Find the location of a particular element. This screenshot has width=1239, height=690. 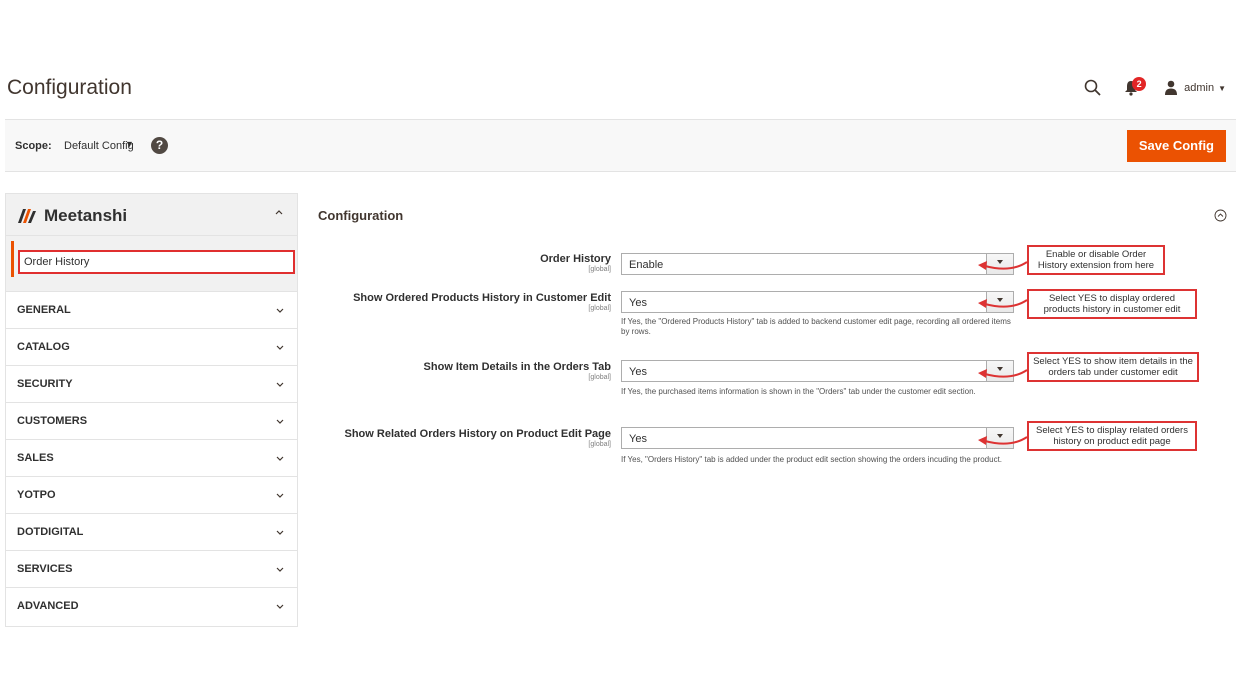

sidebar-tab-dotdigital: DOTDIGITAL is located at coordinates (151, 532).